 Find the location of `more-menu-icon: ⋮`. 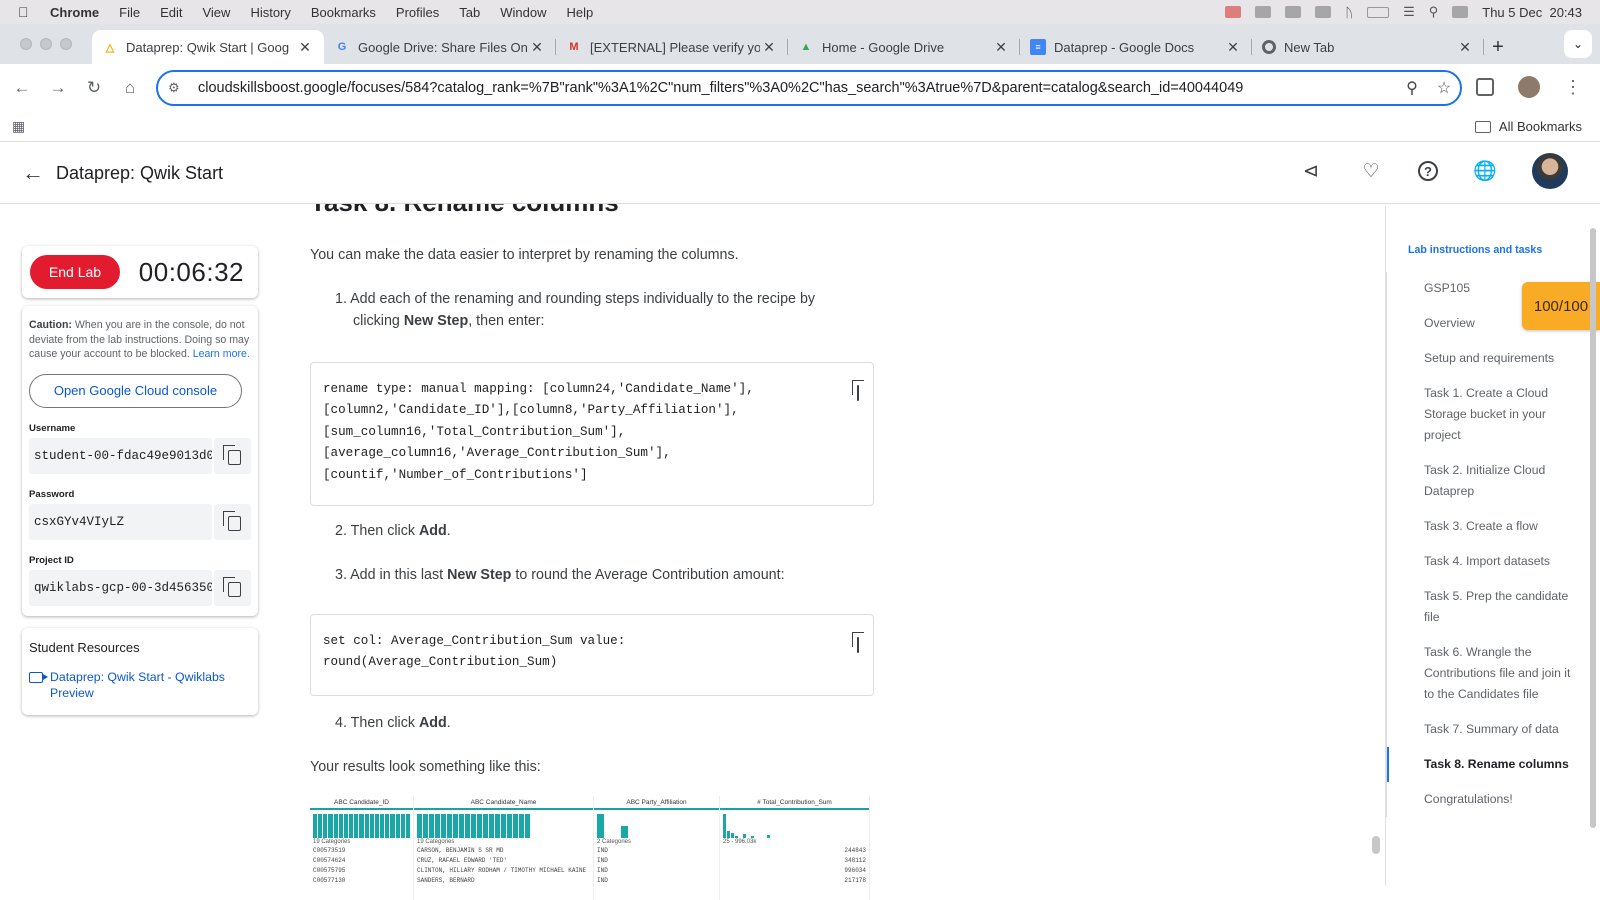

more-menu-icon: ⋮ is located at coordinates (1573, 87).